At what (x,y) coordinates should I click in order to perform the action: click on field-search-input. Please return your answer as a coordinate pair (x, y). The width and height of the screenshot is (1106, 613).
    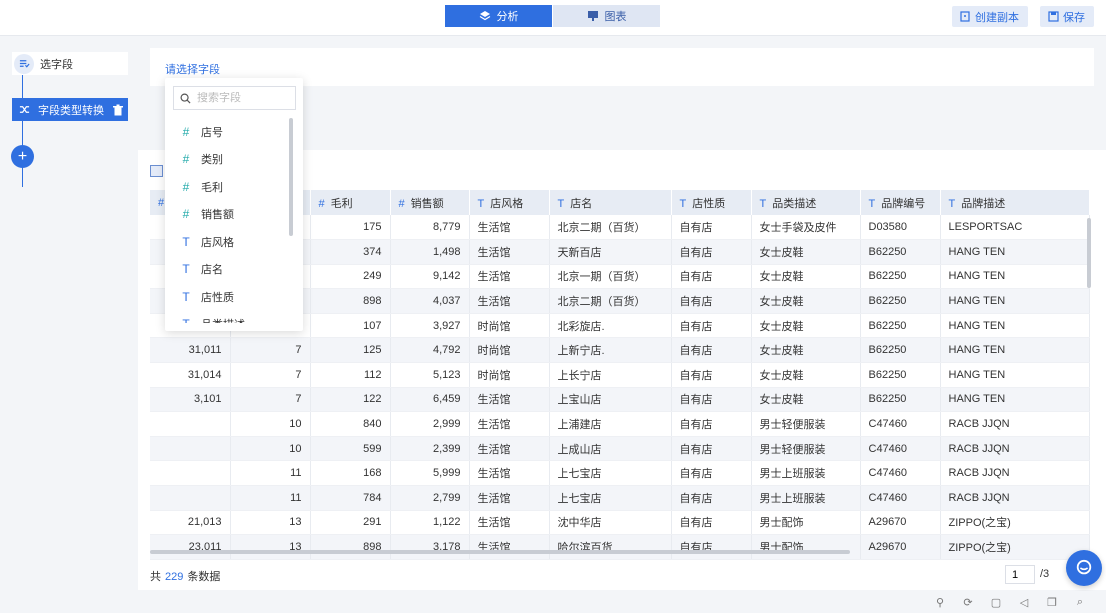
    Looking at the image, I should click on (244, 98).